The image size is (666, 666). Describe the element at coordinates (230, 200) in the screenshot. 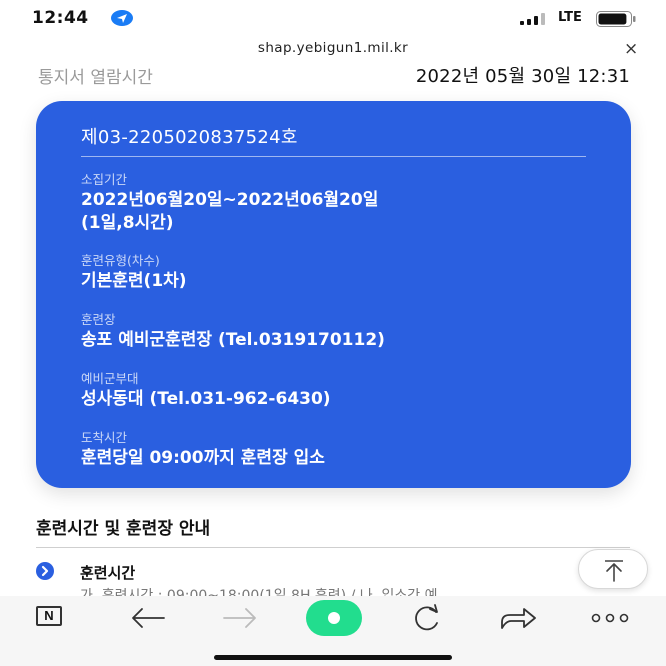

I see `field-value-call-period: 2022년06월20일~2022년06월20일` at that location.